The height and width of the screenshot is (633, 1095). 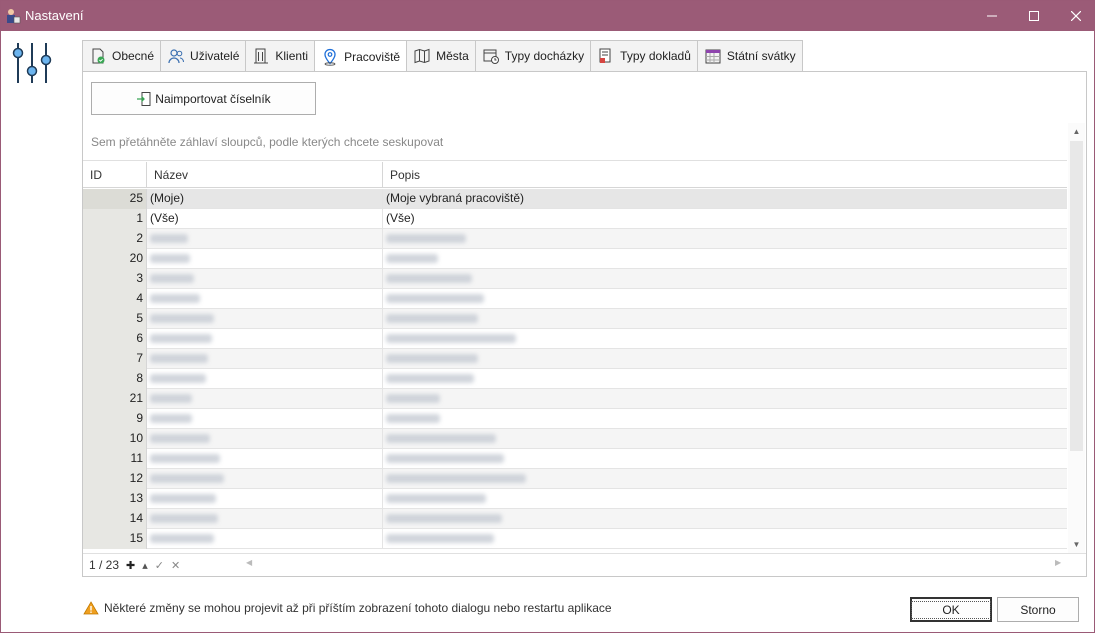 I want to click on tab-mesta: Města, so click(x=441, y=56).